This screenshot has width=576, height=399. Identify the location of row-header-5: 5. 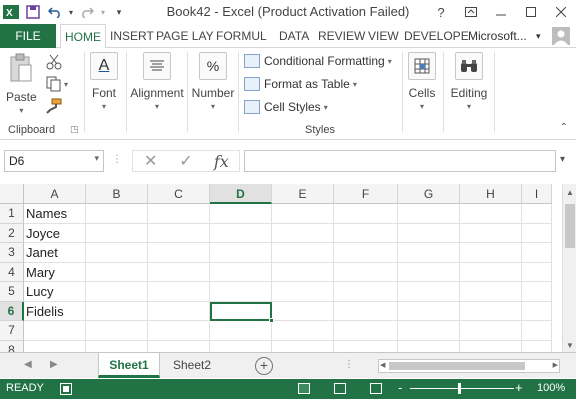
(12, 292).